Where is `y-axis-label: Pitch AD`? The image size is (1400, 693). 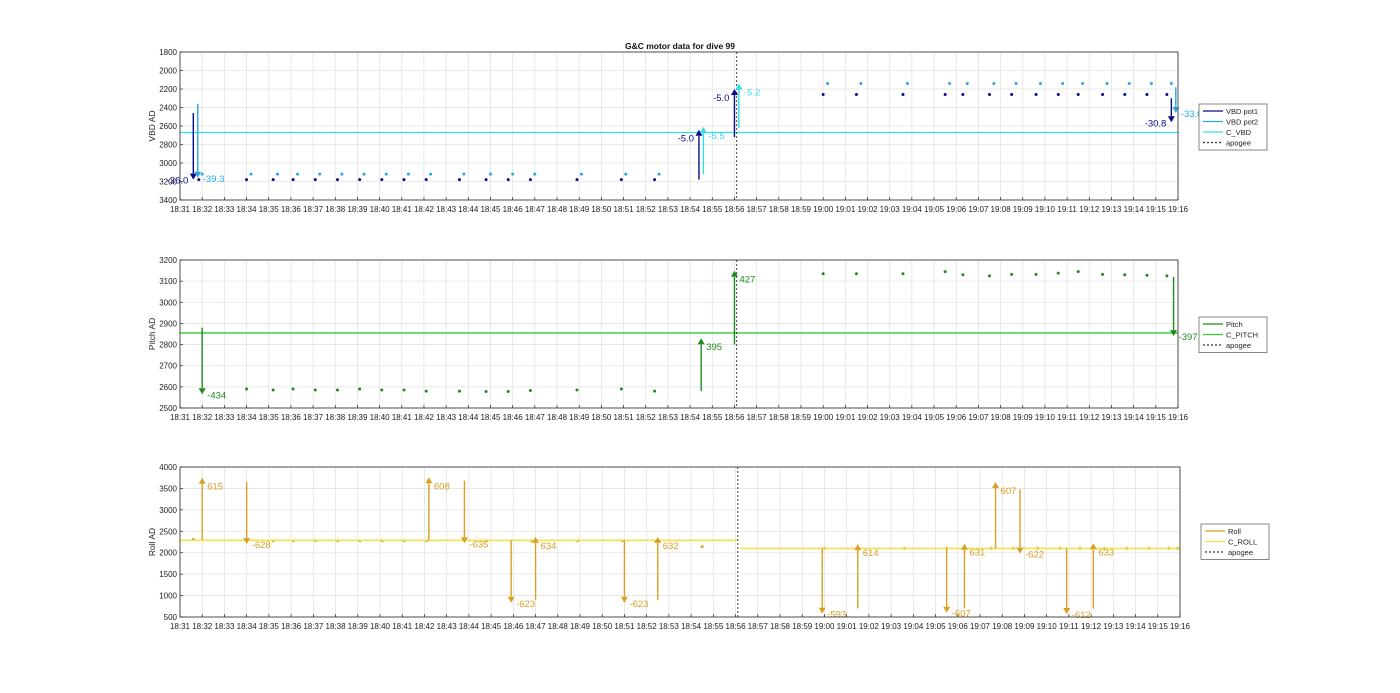
y-axis-label: Pitch AD is located at coordinates (152, 334).